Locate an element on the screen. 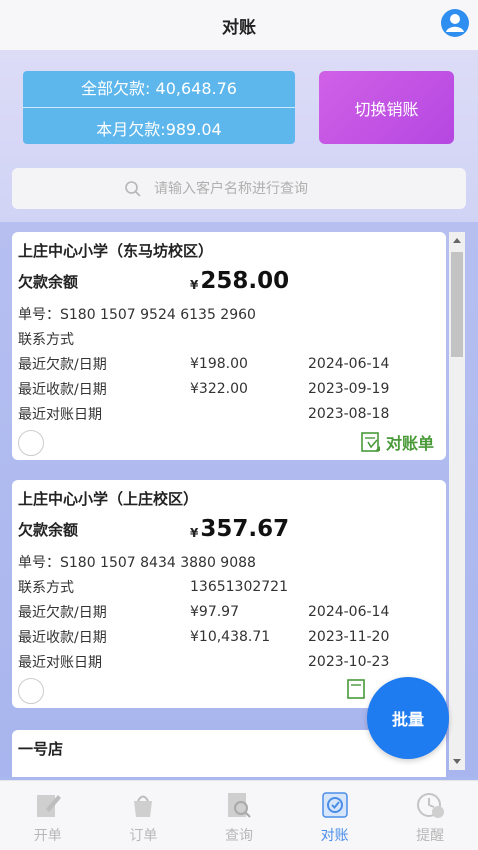 This screenshot has width=478, height=850. last-receipt-row: 最近收款/日期 ¥322.00 2023-09-19 is located at coordinates (228, 388).